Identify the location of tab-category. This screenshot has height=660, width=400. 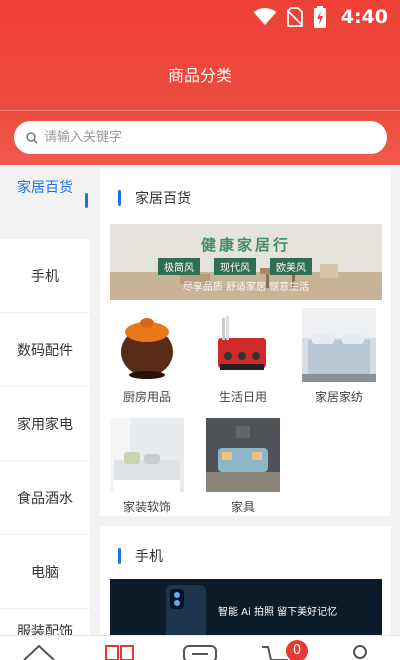
(120, 651).